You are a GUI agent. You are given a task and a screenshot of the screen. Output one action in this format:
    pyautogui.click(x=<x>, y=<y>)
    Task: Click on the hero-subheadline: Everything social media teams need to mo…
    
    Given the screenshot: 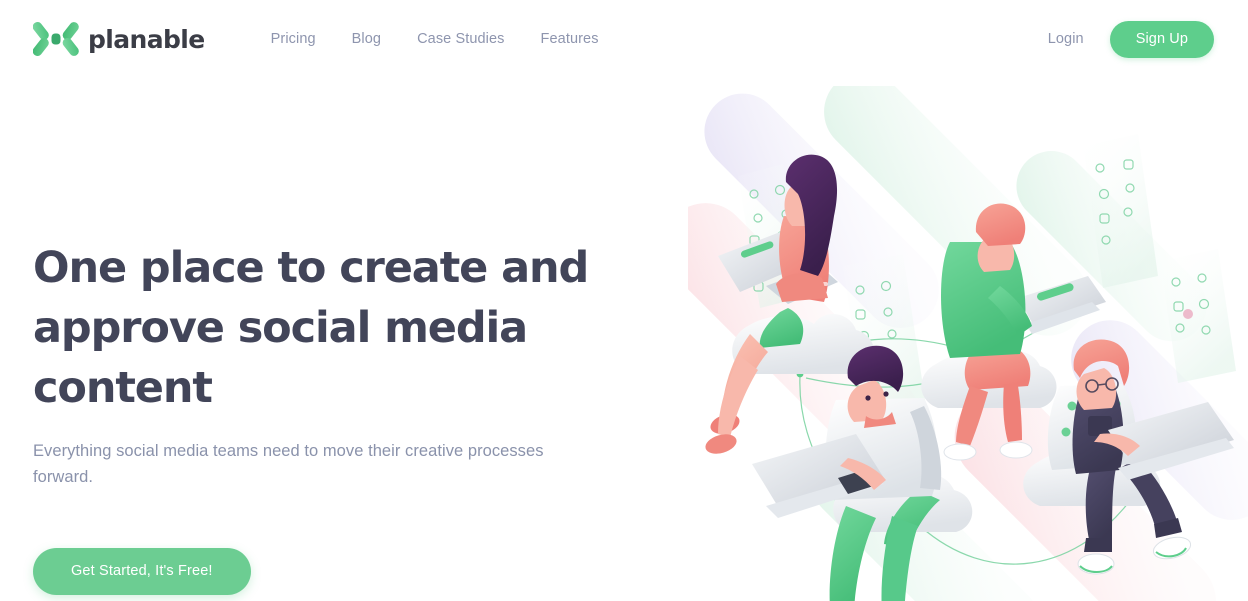 What is the action you would take?
    pyautogui.click(x=288, y=464)
    